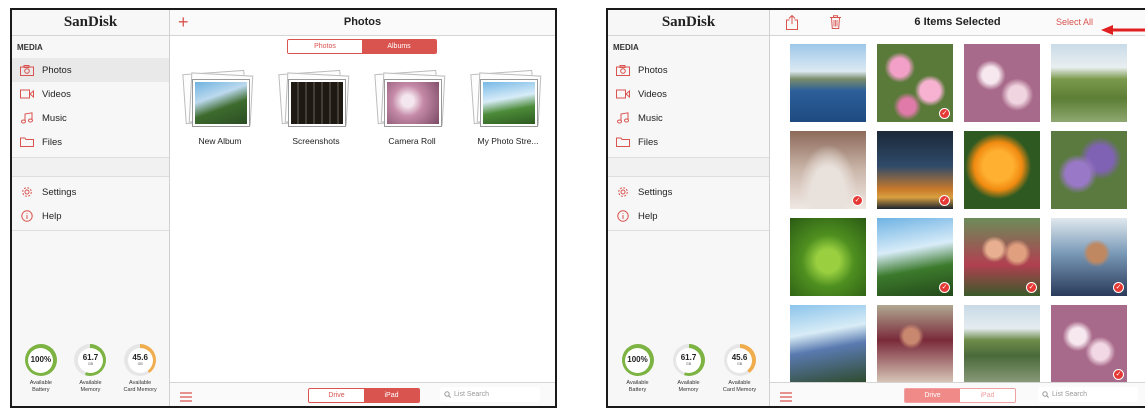  Describe the element at coordinates (315, 99) in the screenshot. I see `album-thumbnail` at that location.